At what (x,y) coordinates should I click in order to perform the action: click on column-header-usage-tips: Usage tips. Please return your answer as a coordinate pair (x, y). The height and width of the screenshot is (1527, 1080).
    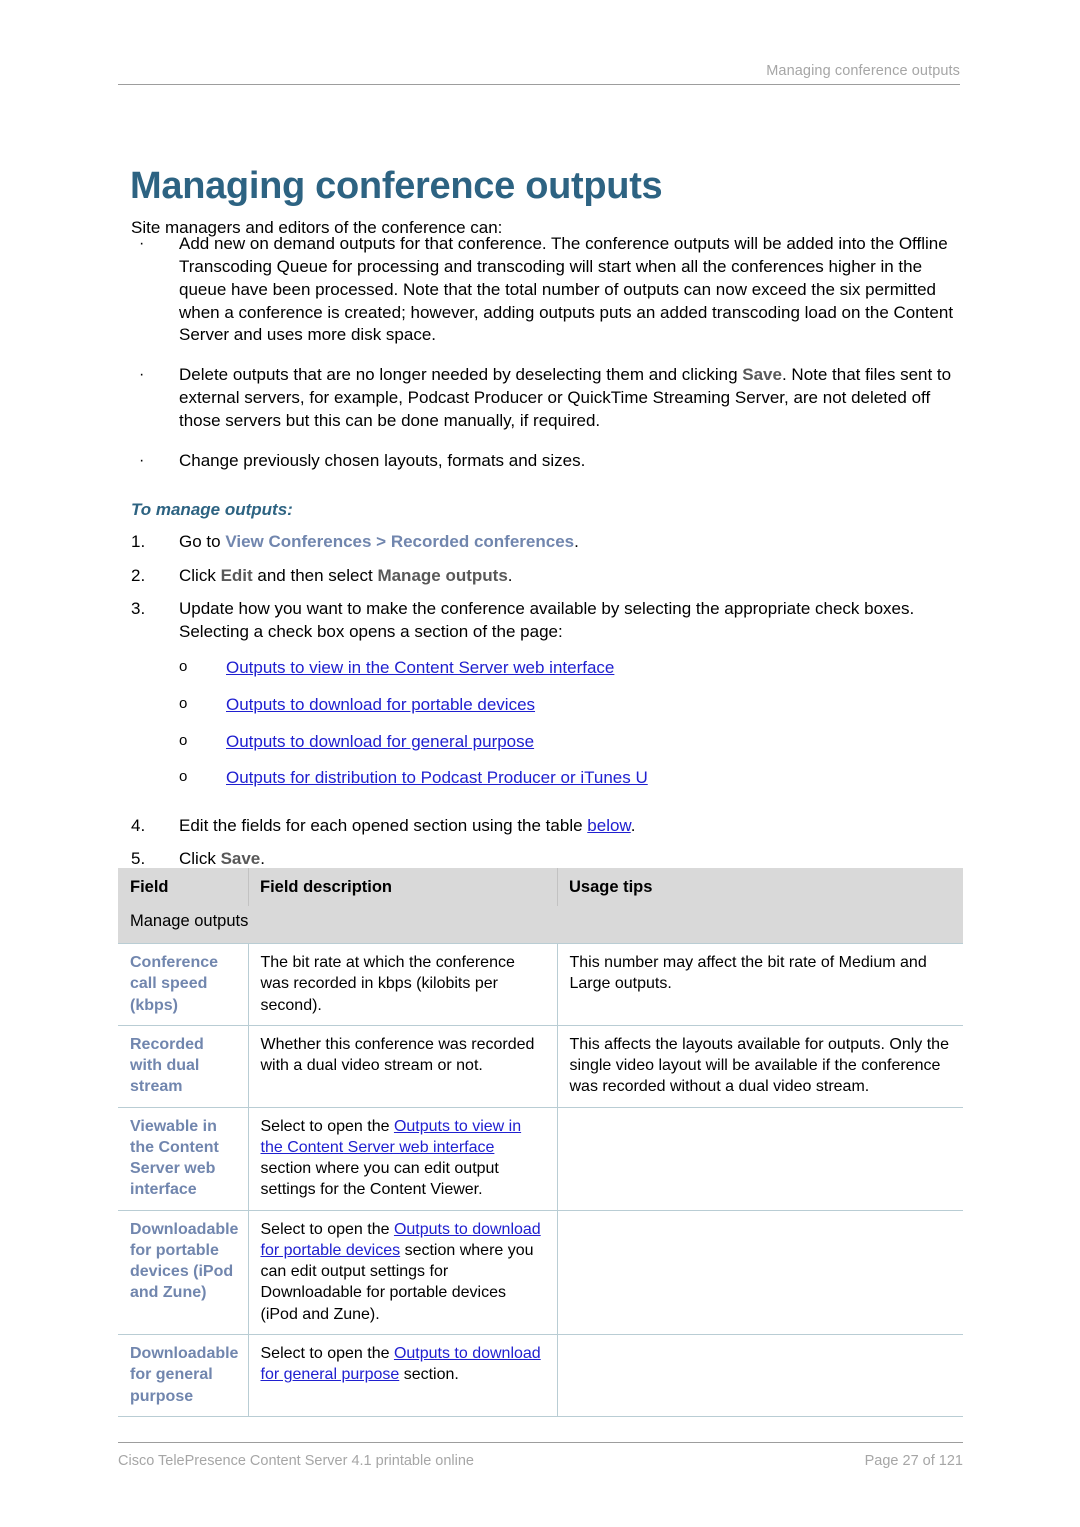
    Looking at the image, I should click on (760, 887).